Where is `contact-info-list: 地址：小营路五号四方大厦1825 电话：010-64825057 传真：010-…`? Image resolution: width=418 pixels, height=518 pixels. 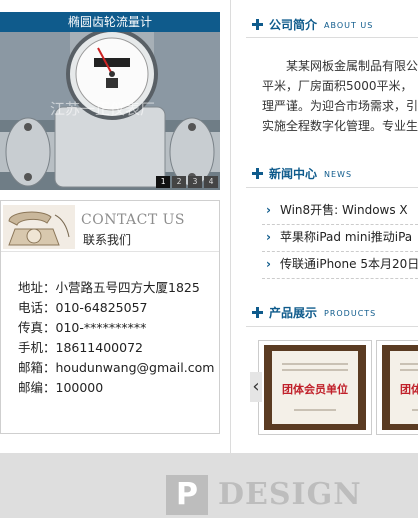 contact-info-list: 地址：小营路五号四方大厦1825 电话：010-64825057 传真：010-… is located at coordinates (116, 338).